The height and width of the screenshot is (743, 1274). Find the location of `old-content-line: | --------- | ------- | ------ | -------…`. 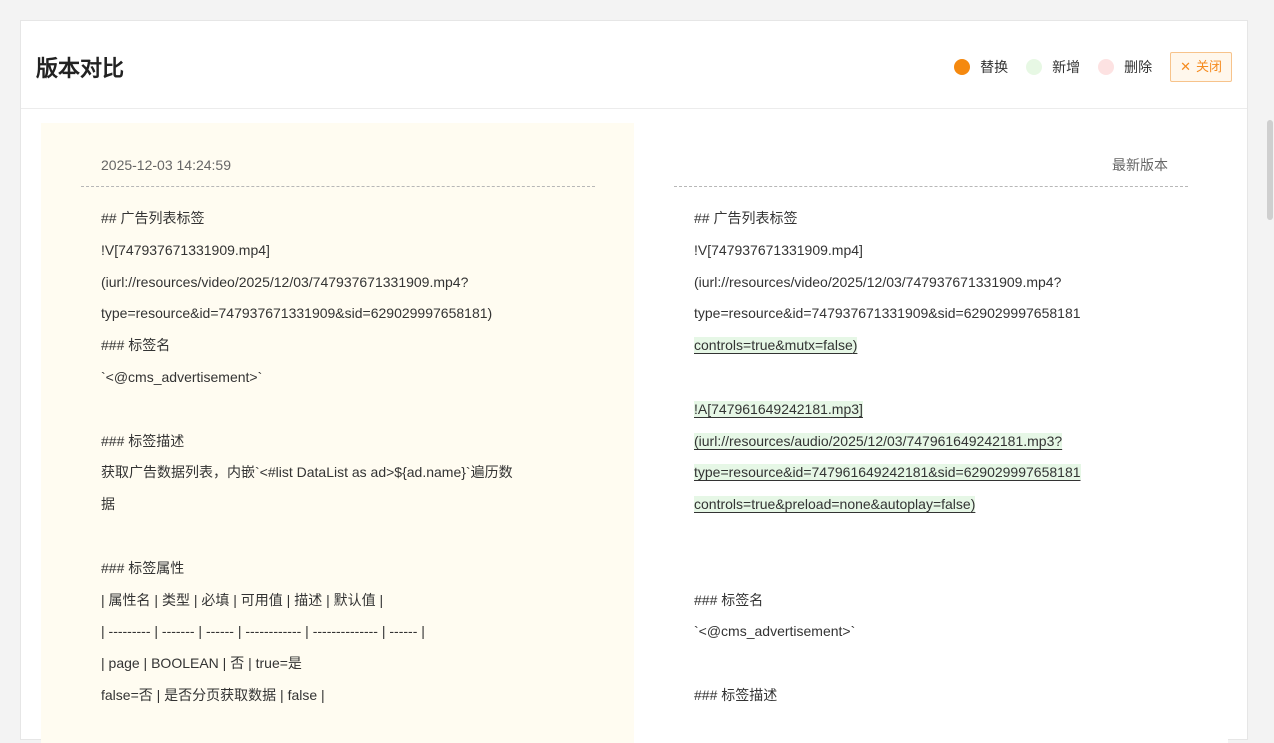

old-content-line: | --------- | ------- | ------ | -------… is located at coordinates (263, 631).